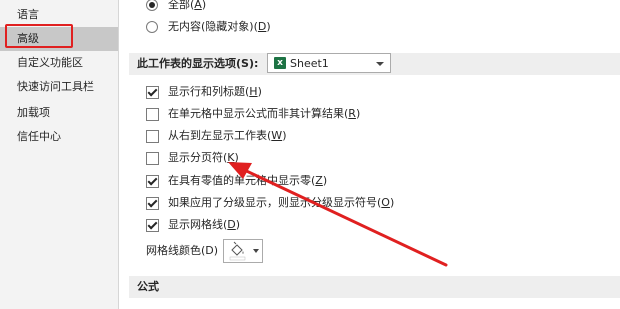 This screenshot has height=309, width=620. I want to click on radio-text: 全部, so click(179, 5).